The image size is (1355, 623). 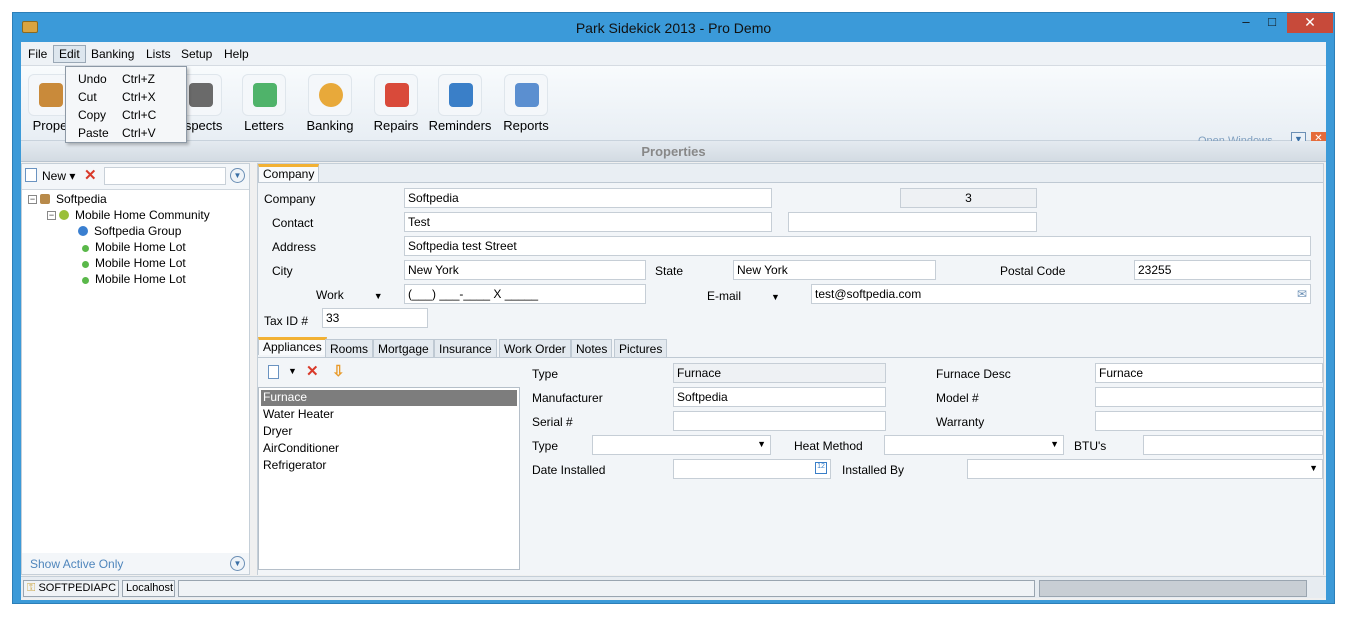 I want to click on menu-item-cut: Cut Ctrl+X, so click(x=126, y=98).